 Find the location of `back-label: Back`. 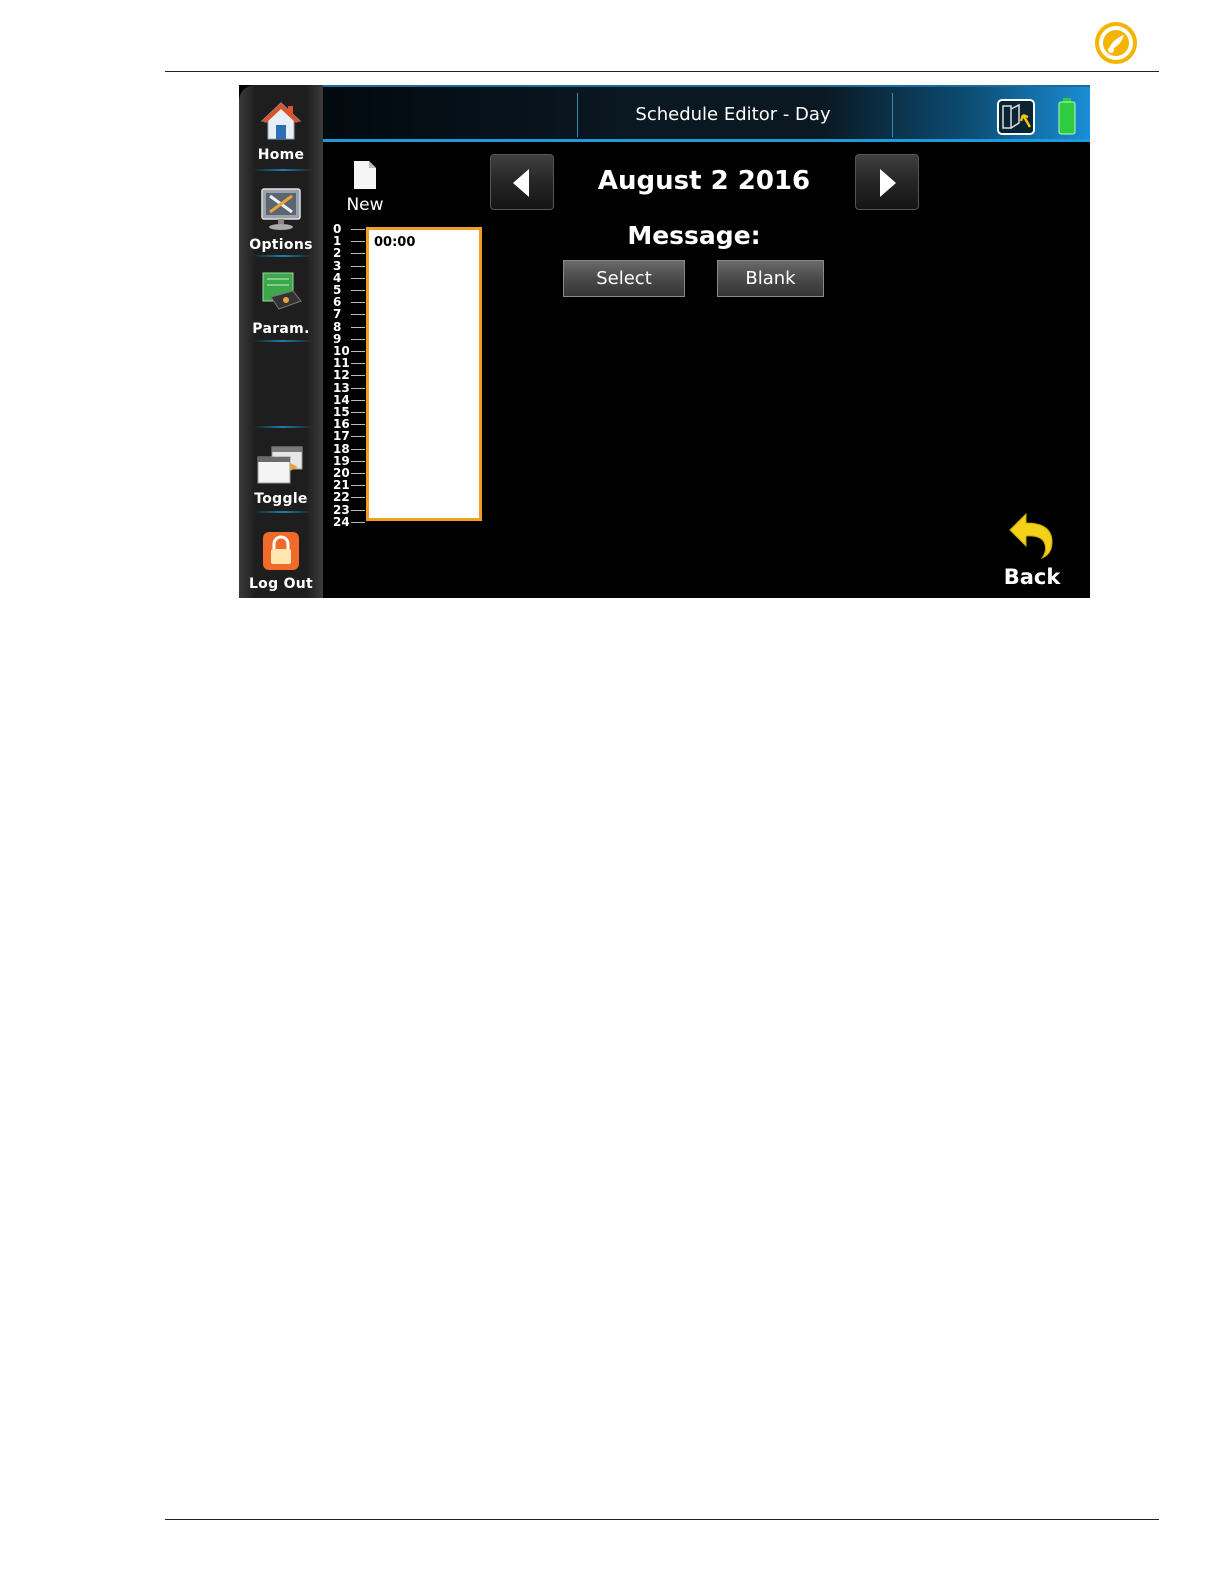

back-label: Back is located at coordinates (1032, 577).